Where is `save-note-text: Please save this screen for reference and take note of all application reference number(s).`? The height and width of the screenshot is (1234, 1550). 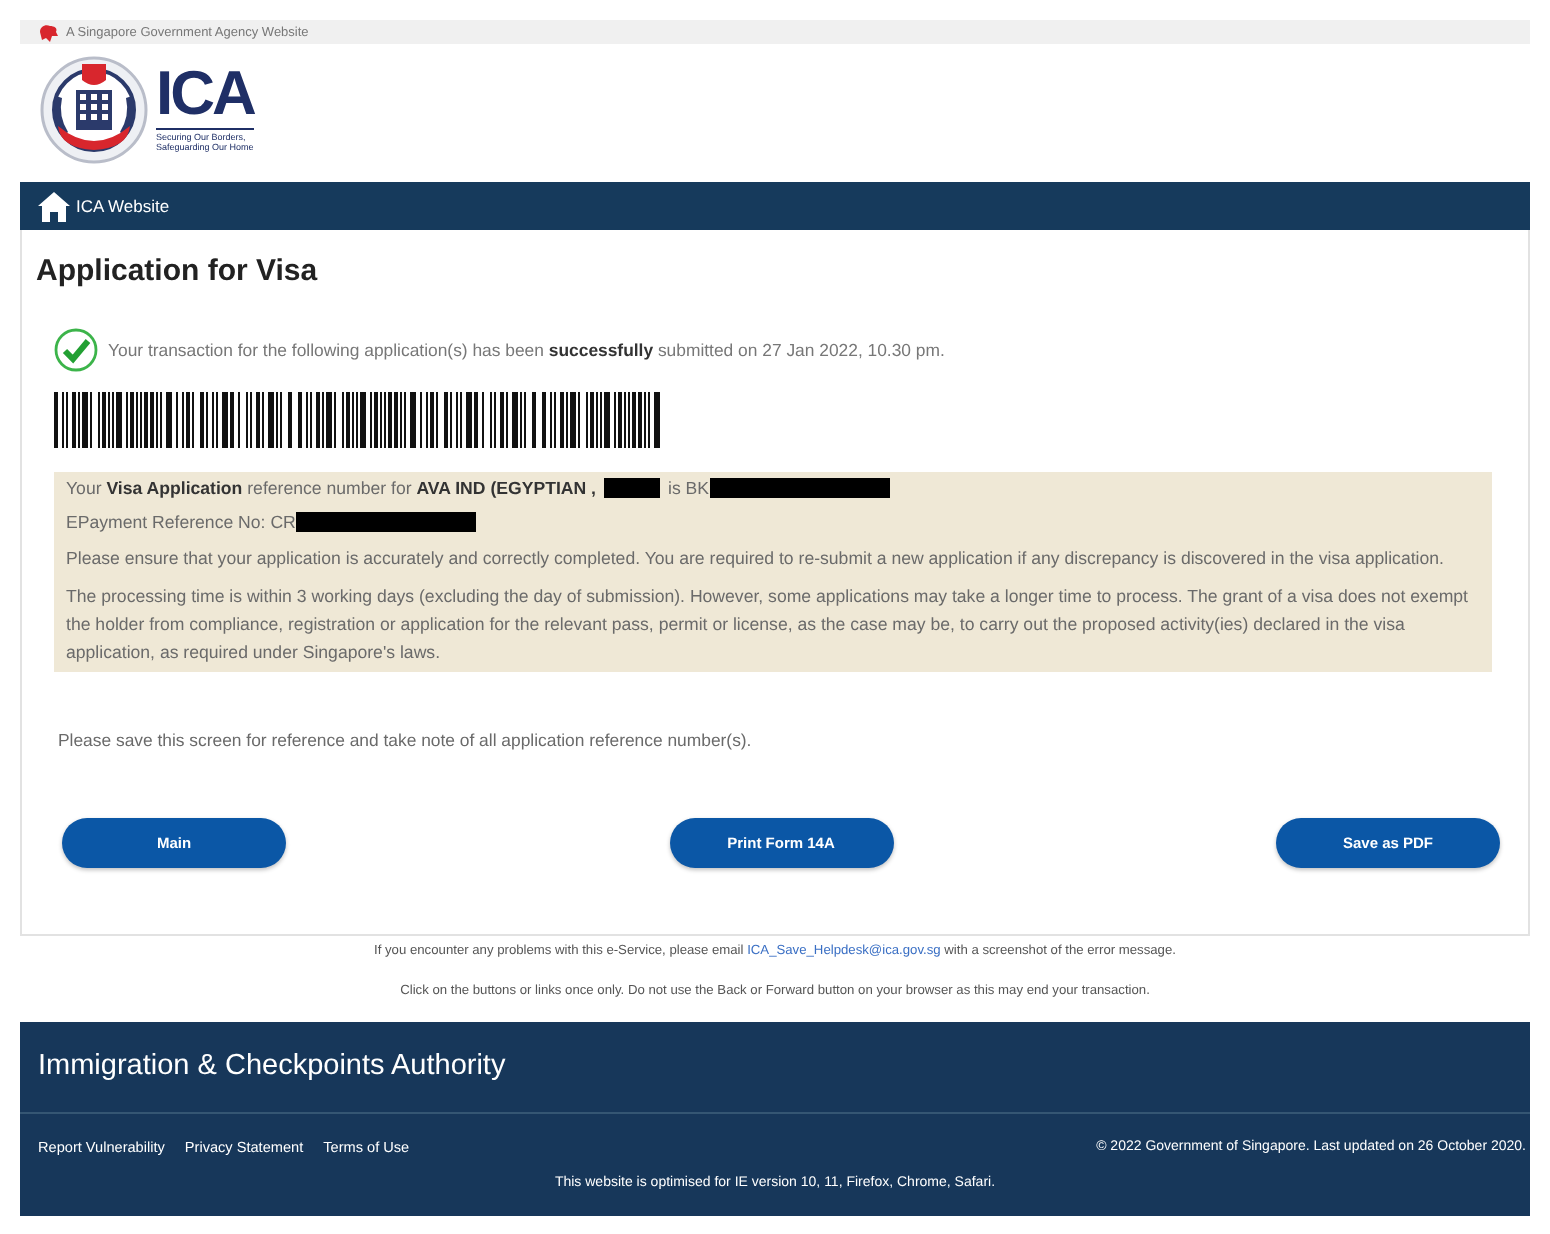
save-note-text: Please save this screen for reference and take note of all application reference number(s). is located at coordinates (406, 739).